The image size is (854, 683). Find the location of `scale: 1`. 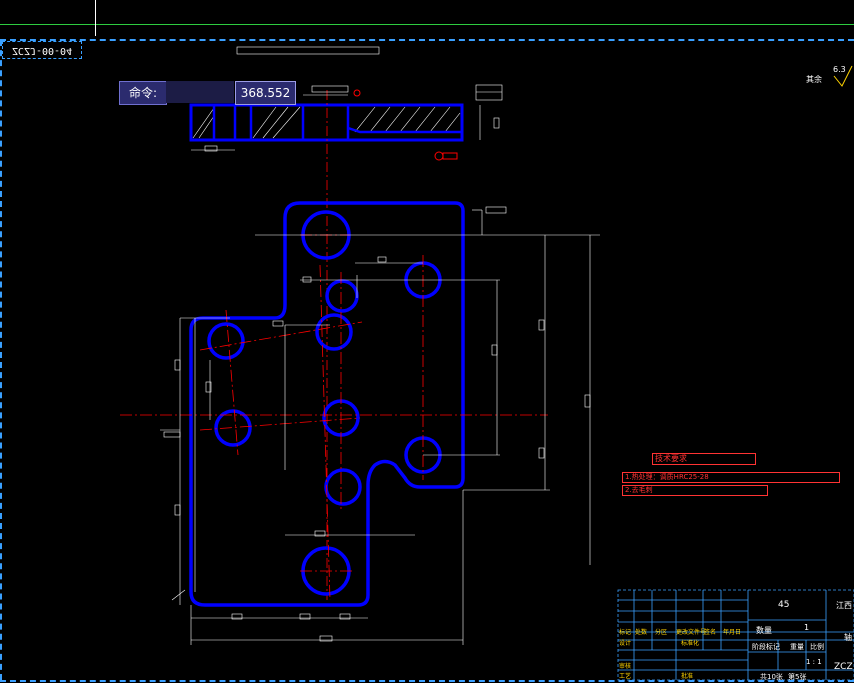

scale: 1 is located at coordinates (814, 662).